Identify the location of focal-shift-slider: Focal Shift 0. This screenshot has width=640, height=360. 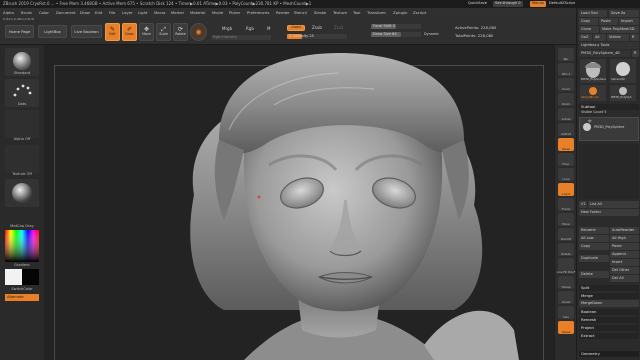
(396, 26).